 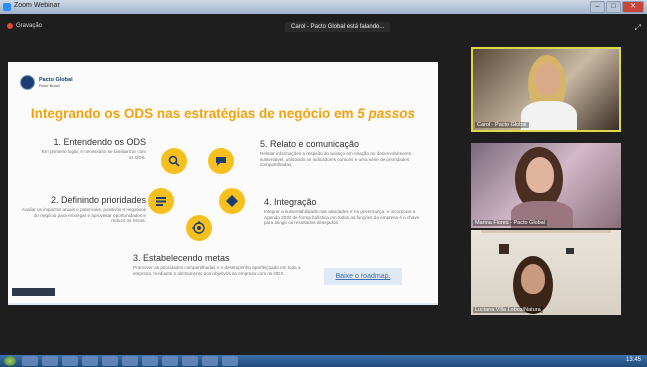 What do you see at coordinates (546, 231) in the screenshot?
I see `participant-3-shelf` at bounding box center [546, 231].